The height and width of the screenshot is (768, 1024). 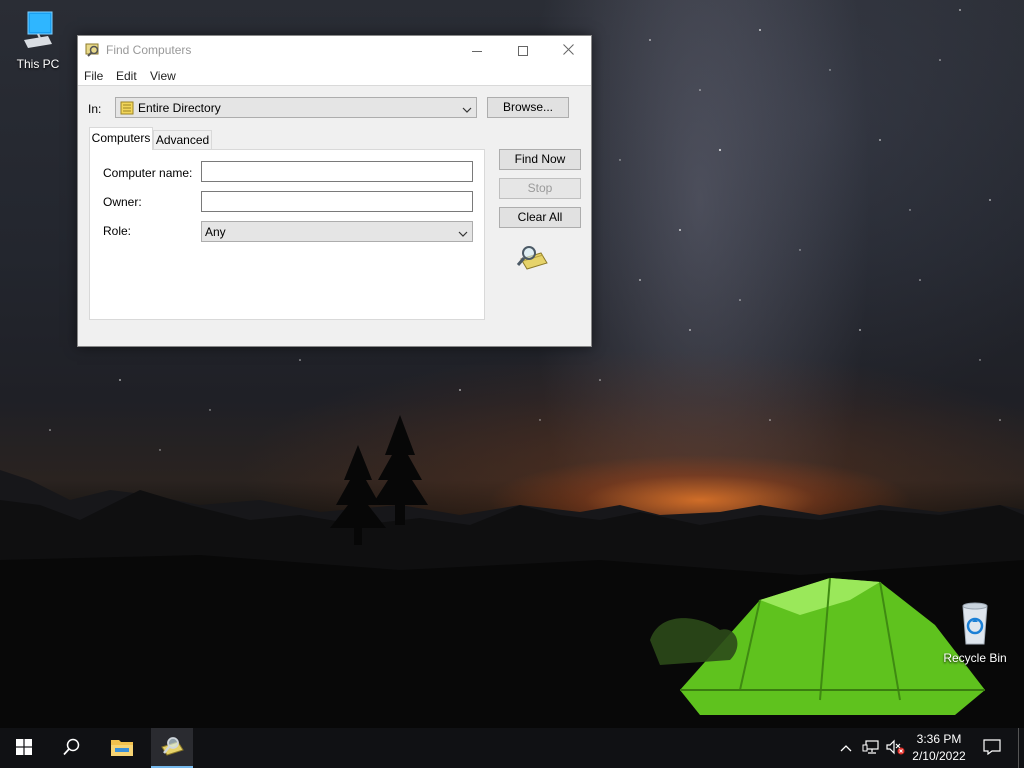 What do you see at coordinates (532, 258) in the screenshot?
I see `search-animation-icon` at bounding box center [532, 258].